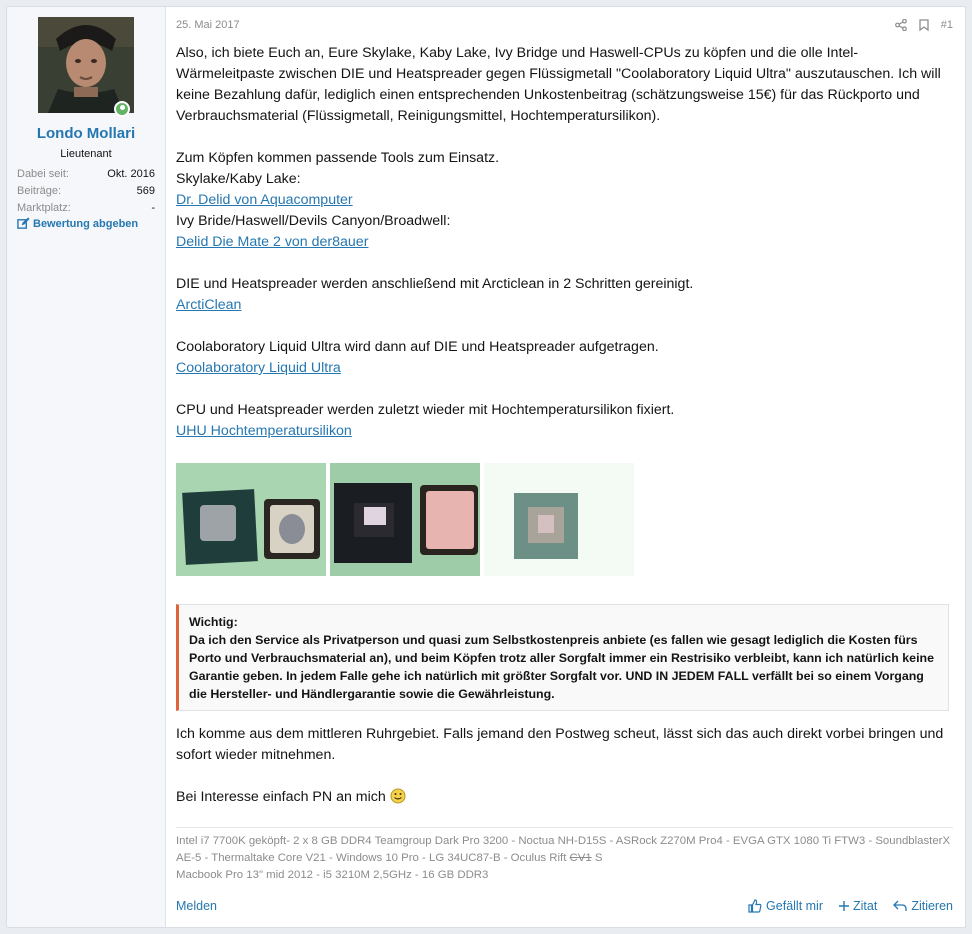 The width and height of the screenshot is (972, 934). What do you see at coordinates (755, 906) in the screenshot?
I see `thumbs-up-icon` at bounding box center [755, 906].